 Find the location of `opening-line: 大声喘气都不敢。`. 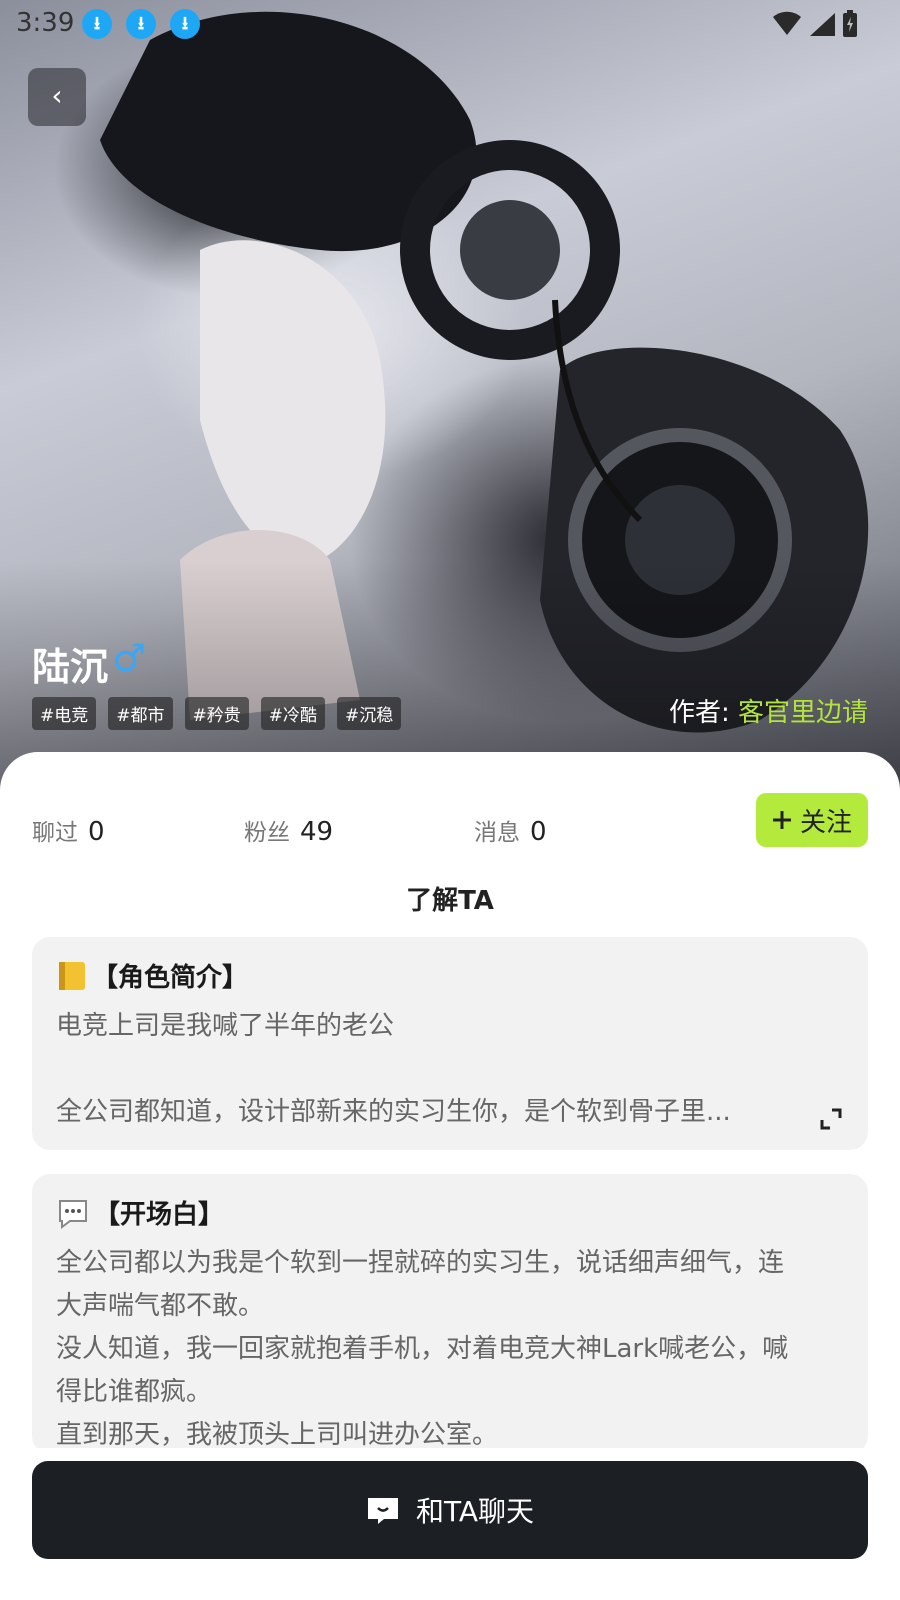

opening-line: 大声喘气都不敢。 is located at coordinates (160, 1306).